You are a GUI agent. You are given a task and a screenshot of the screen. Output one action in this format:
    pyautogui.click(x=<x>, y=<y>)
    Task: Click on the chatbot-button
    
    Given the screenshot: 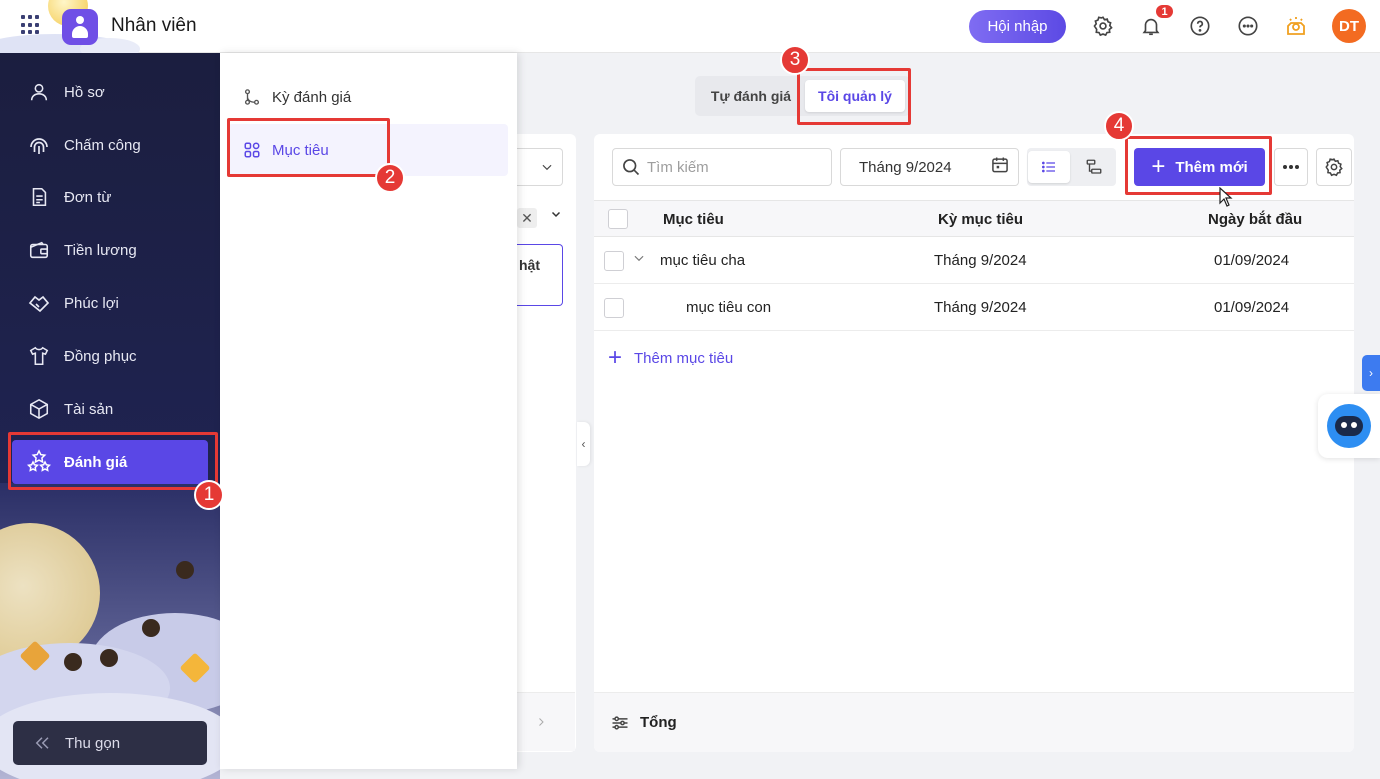 What is the action you would take?
    pyautogui.click(x=1349, y=426)
    